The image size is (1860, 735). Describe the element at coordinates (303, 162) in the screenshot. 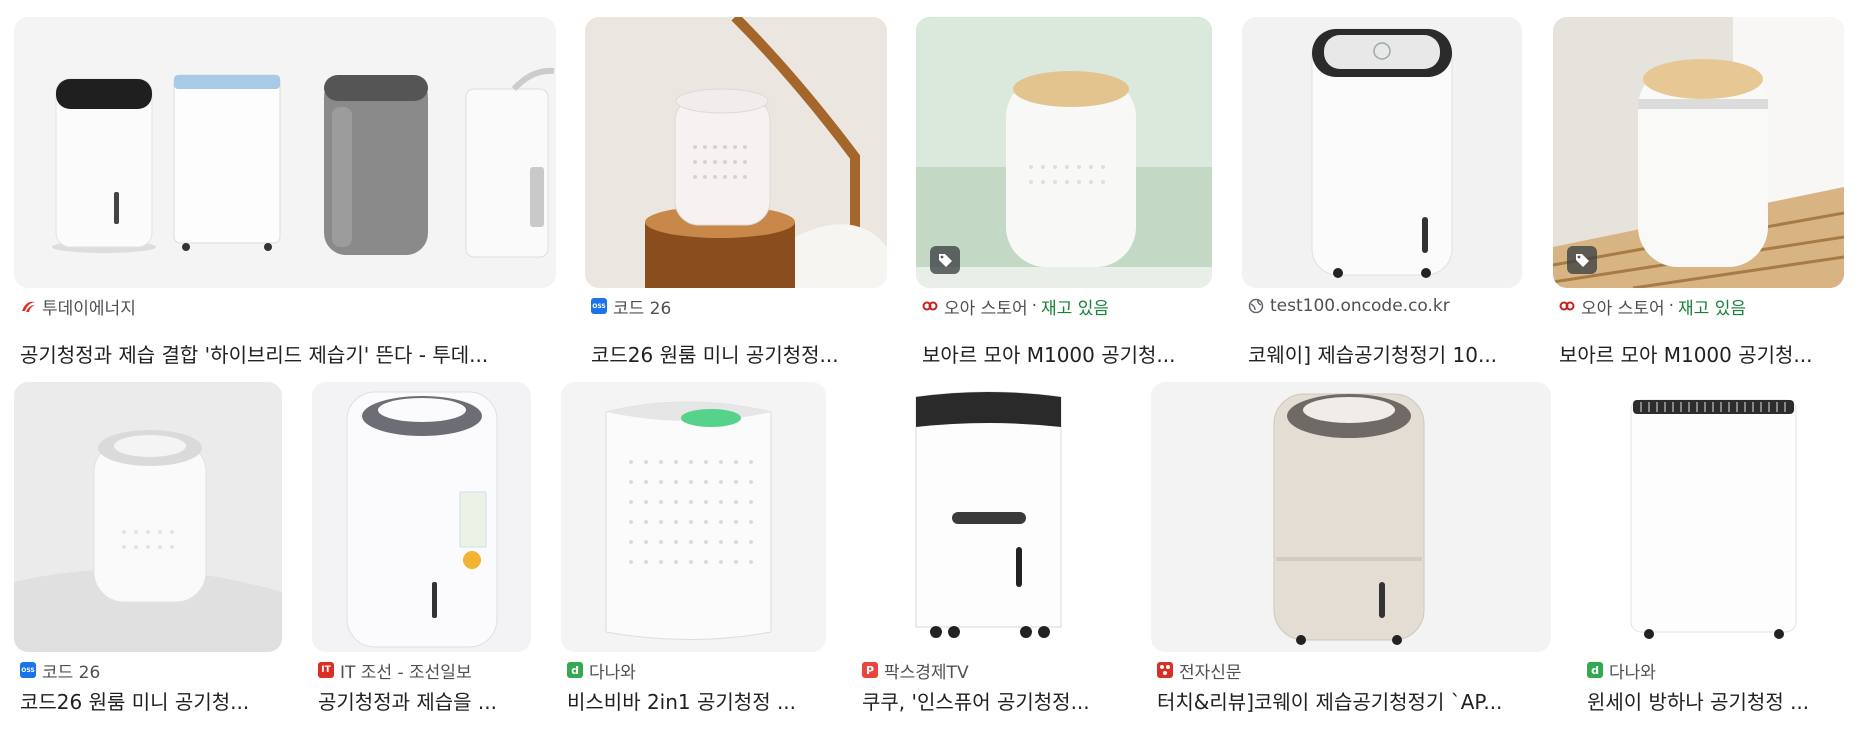

I see `dehumidifier-lineup-image` at that location.